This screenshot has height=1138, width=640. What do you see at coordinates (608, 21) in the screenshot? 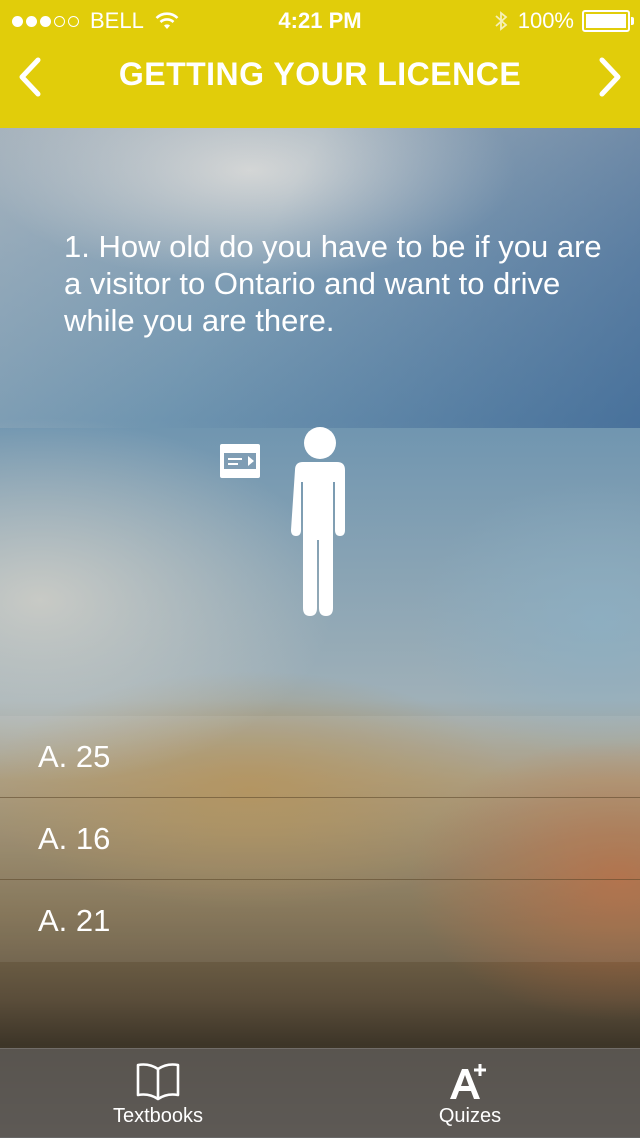
I see `battery-icon` at bounding box center [608, 21].